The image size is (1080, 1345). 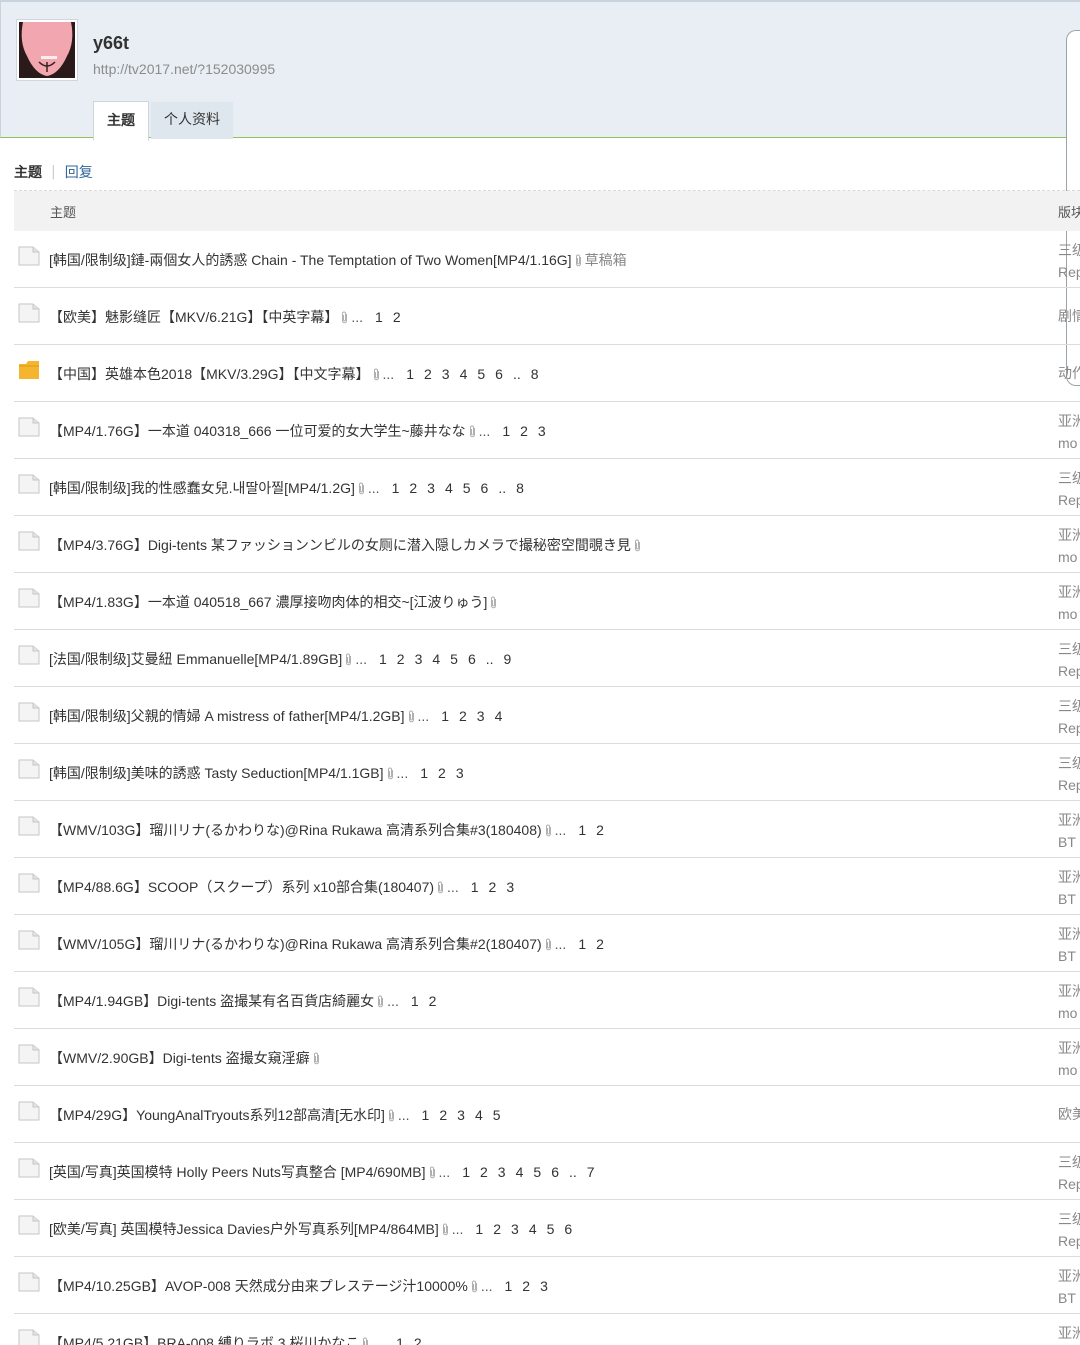 What do you see at coordinates (257, 431) in the screenshot?
I see `thread-title-link: 【MP4/1.76G】一本道 040318_666 一位可爱的女大学生~藤井なな` at bounding box center [257, 431].